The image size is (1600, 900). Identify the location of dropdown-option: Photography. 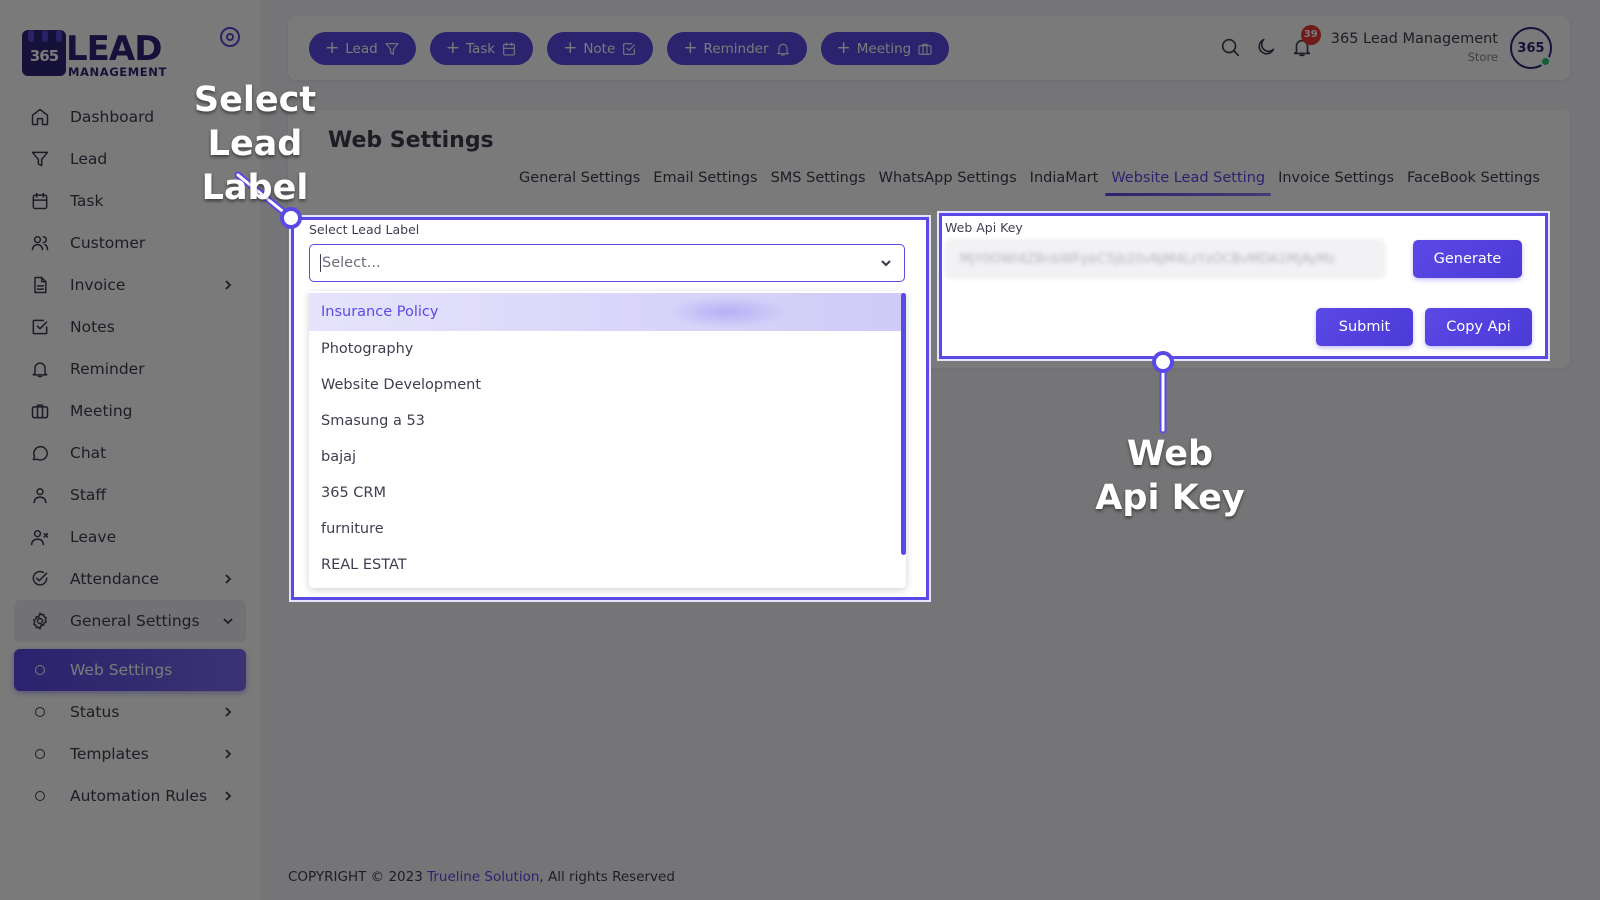
(607, 349).